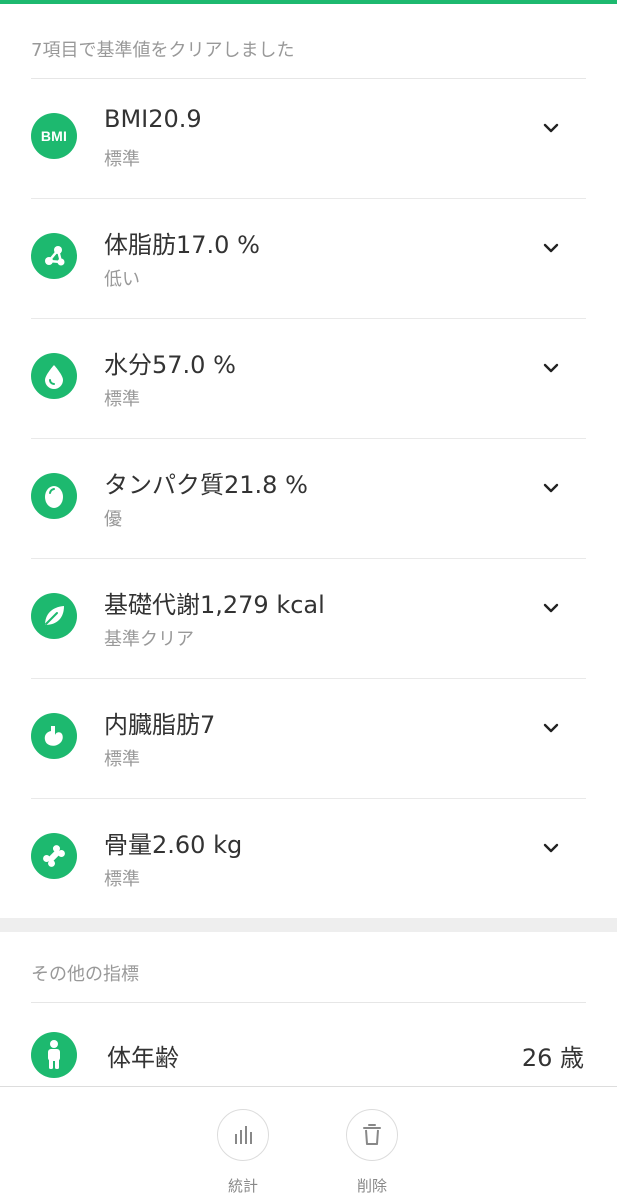 Image resolution: width=617 pixels, height=1200 pixels. I want to click on metric-title: 内臓脂肪7, so click(160, 725).